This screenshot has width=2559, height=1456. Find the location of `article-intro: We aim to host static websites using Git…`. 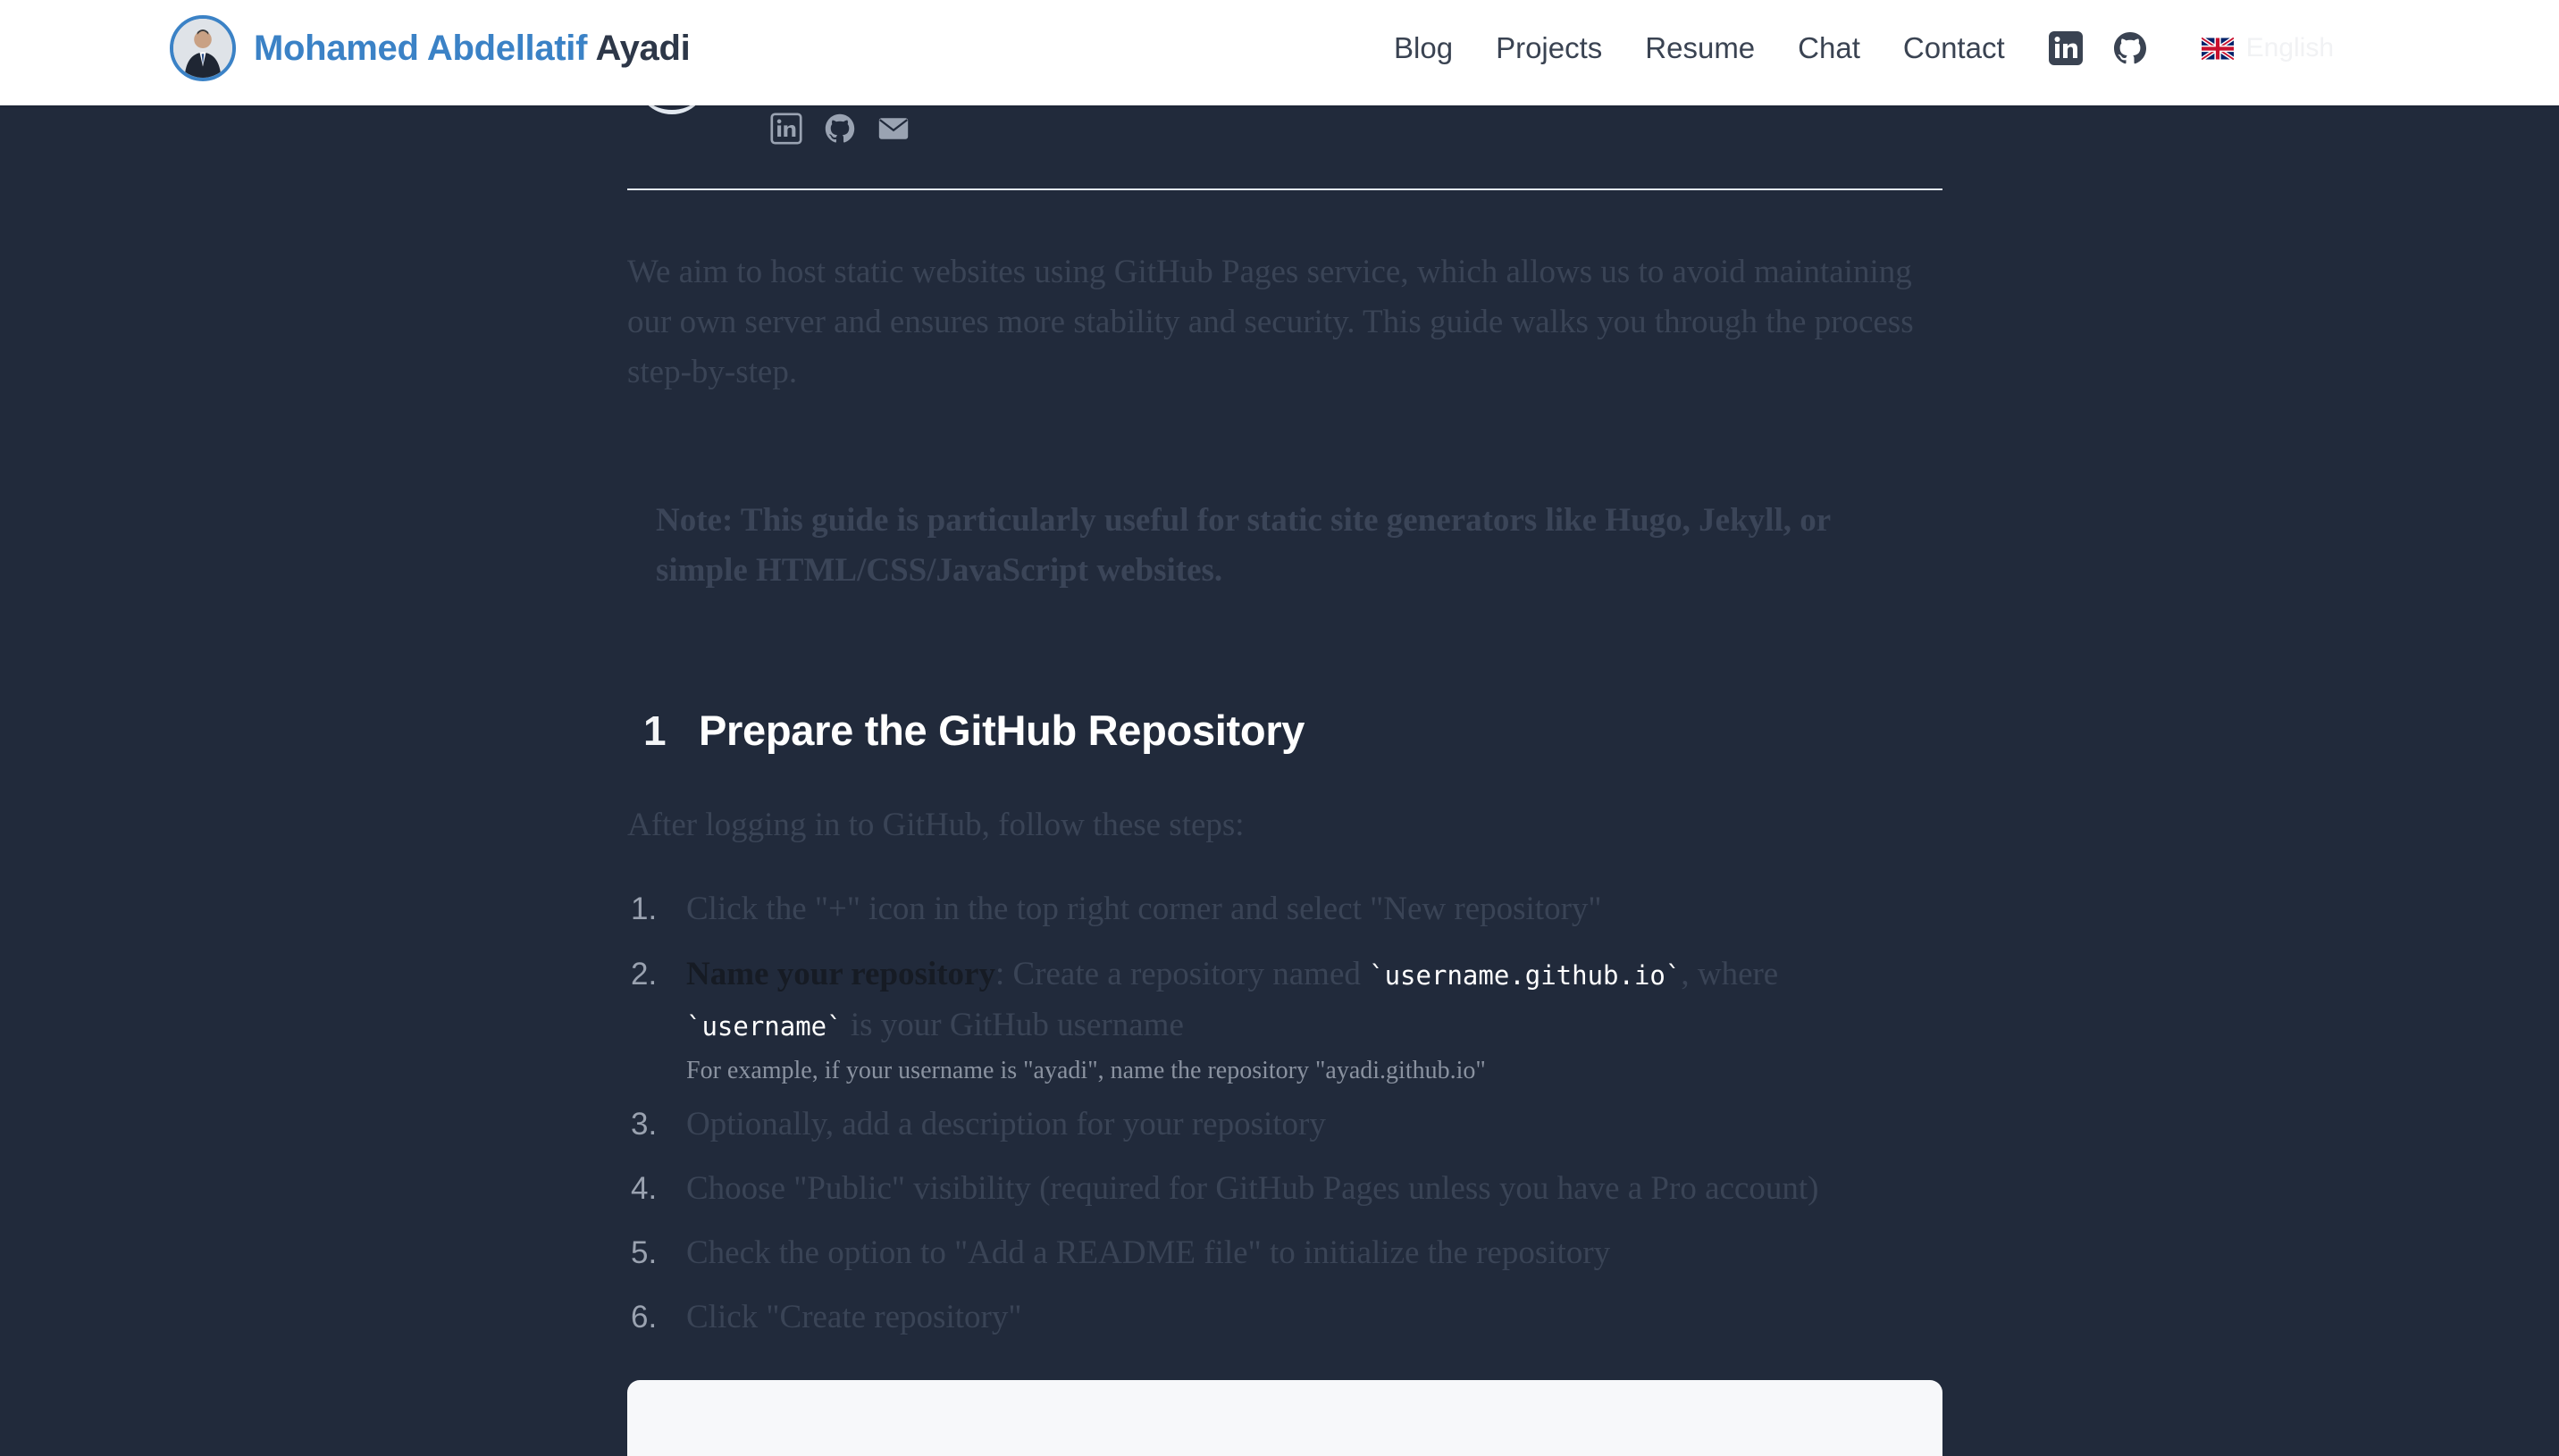

article-intro: We aim to host static websites using Git… is located at coordinates (1271, 322).